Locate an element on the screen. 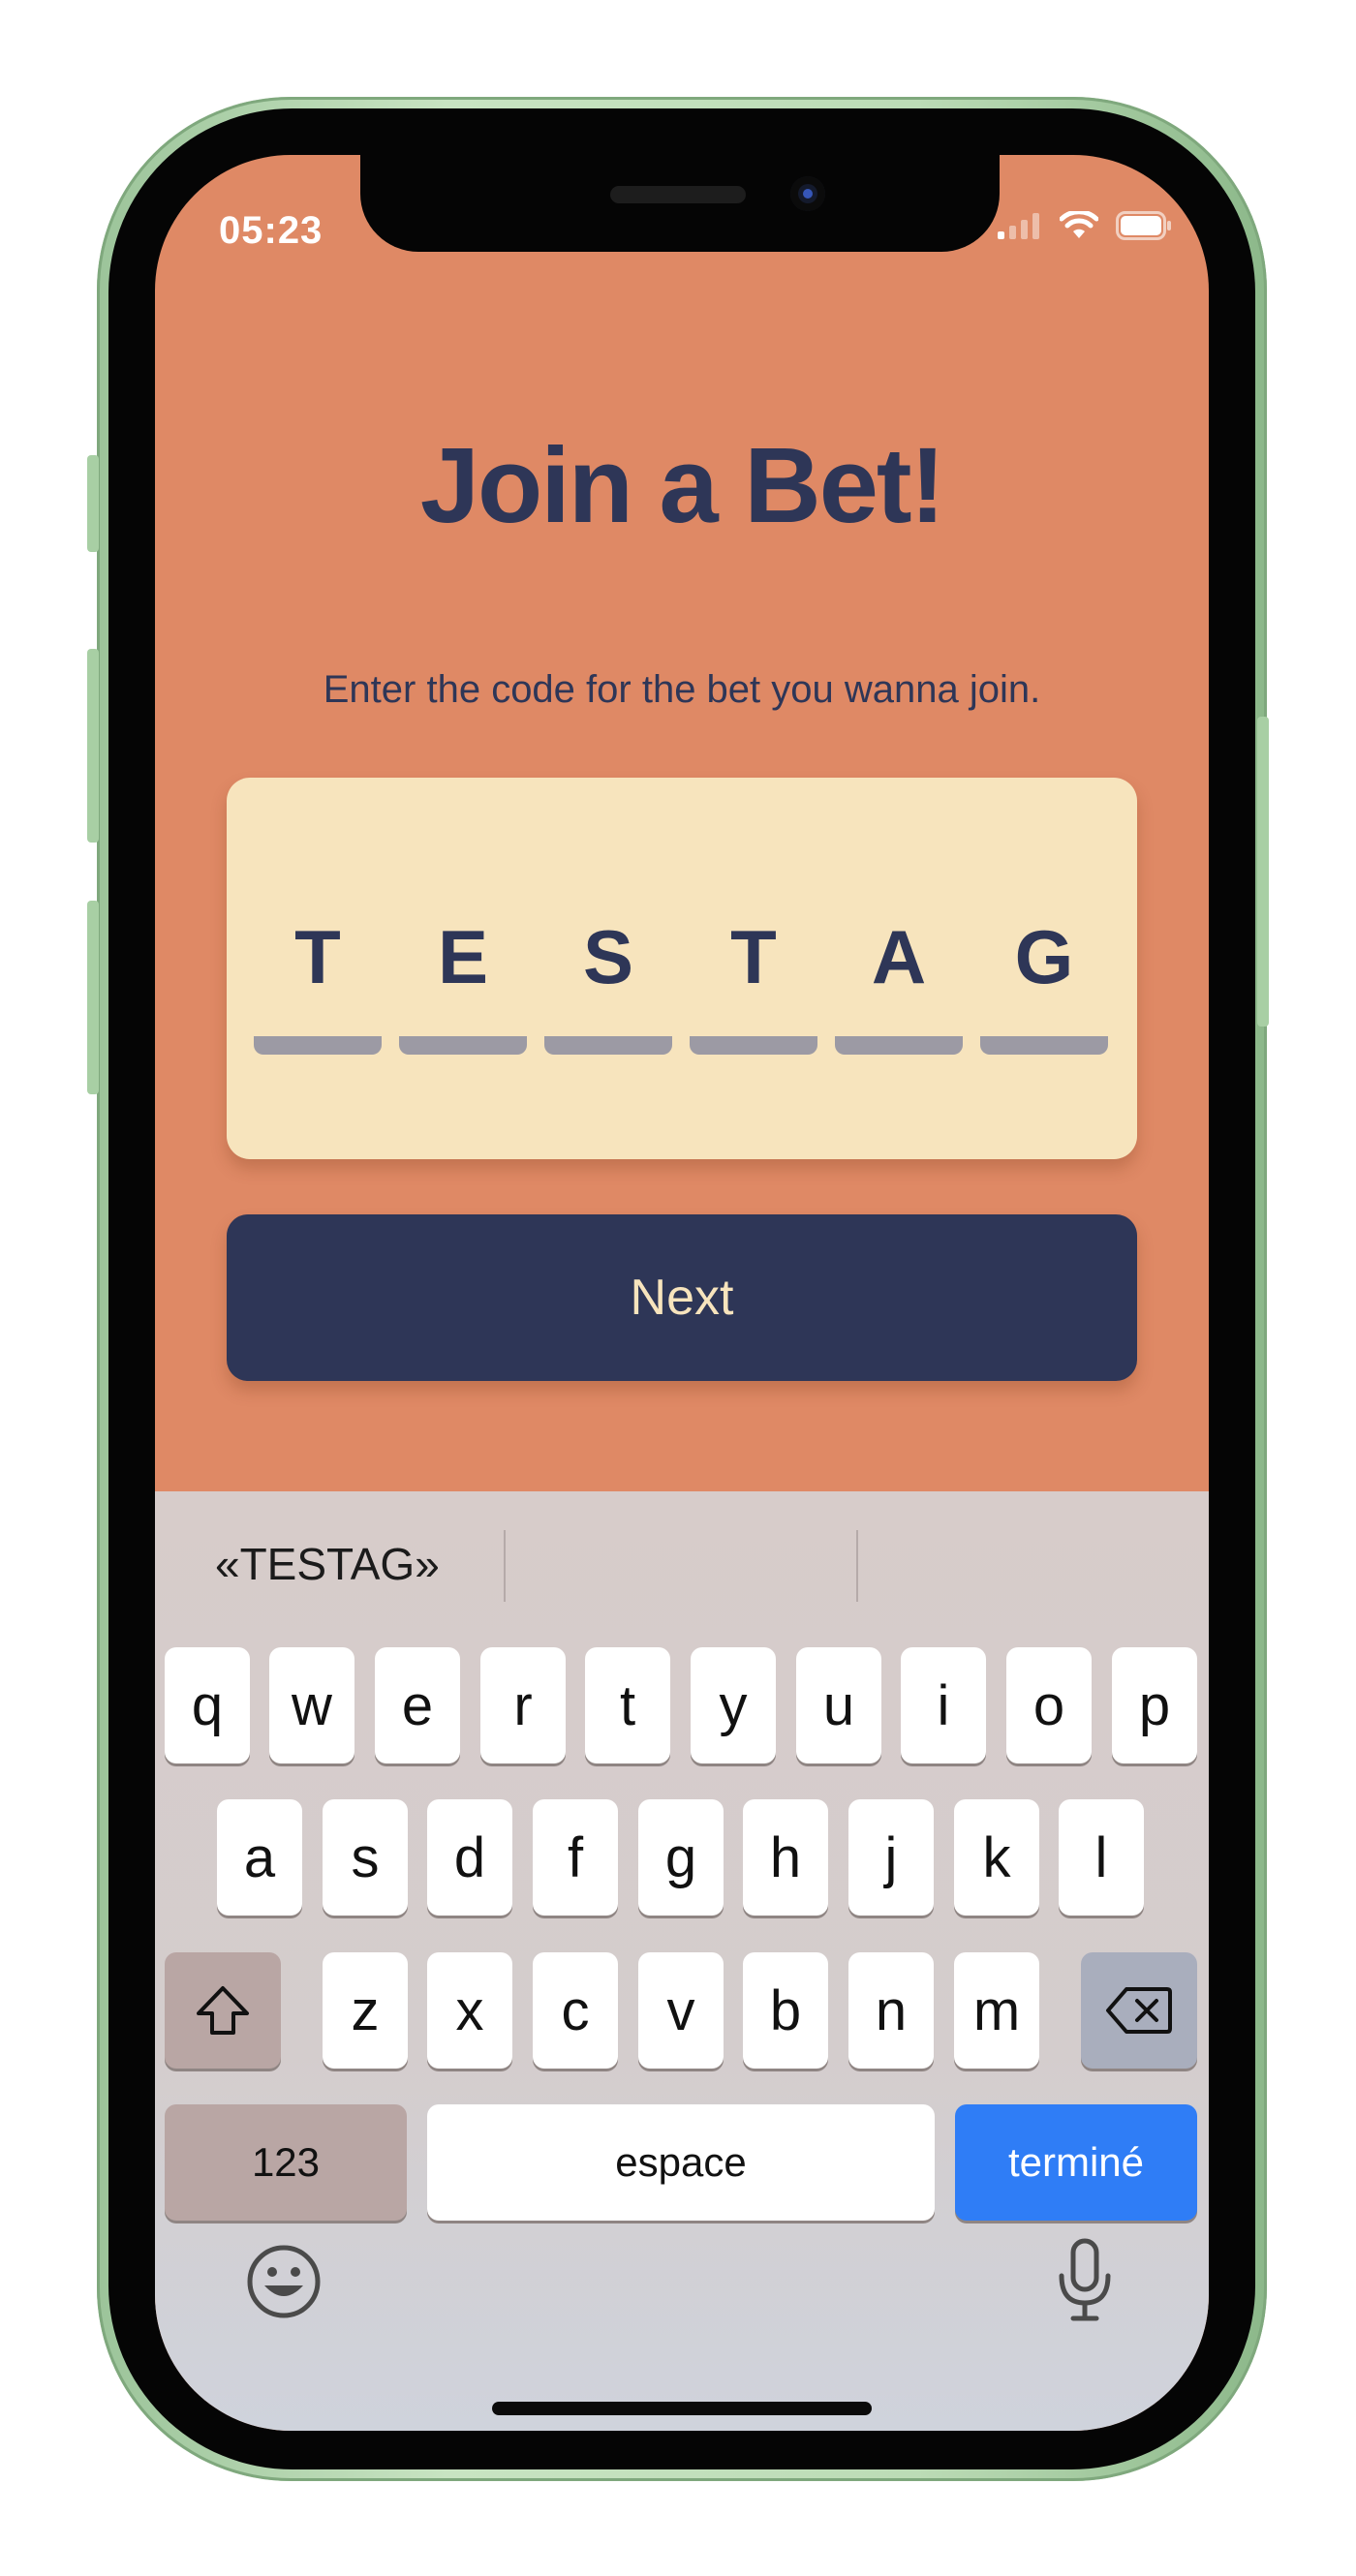 The height and width of the screenshot is (2576, 1356). code-letter: S is located at coordinates (608, 956).